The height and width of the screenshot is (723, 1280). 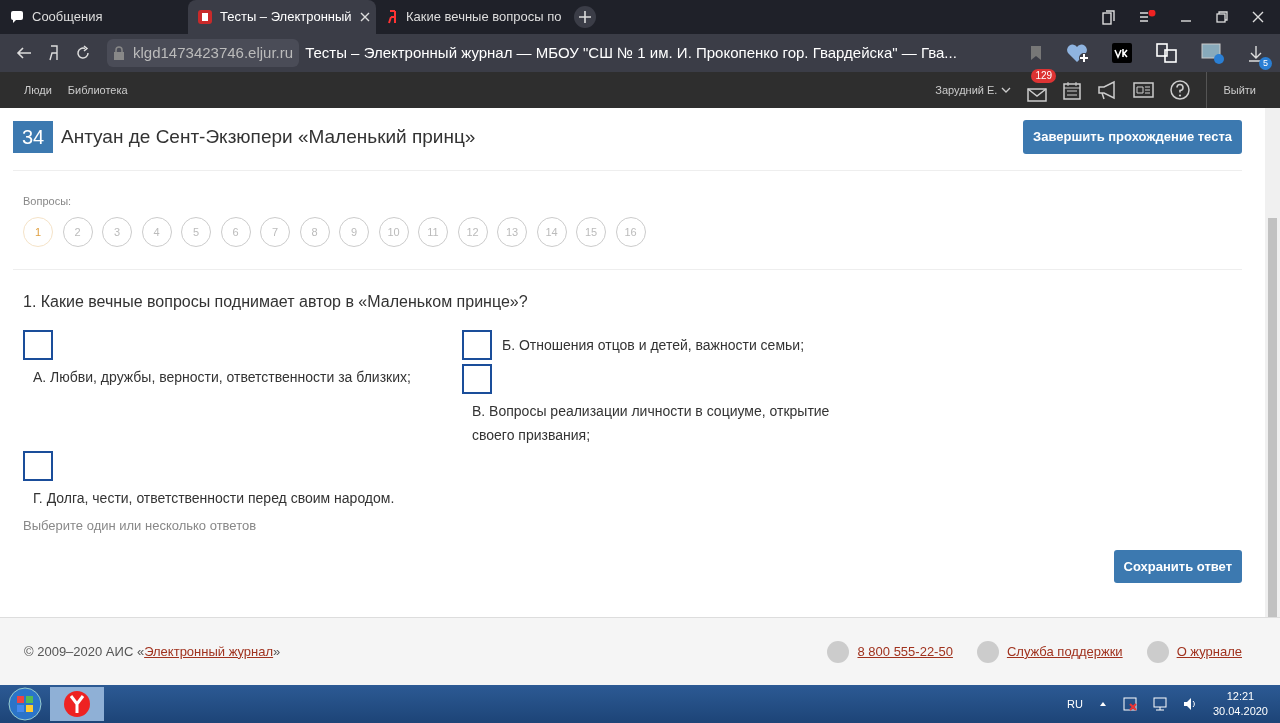 I want to click on back-icon, so click(x=24, y=53).